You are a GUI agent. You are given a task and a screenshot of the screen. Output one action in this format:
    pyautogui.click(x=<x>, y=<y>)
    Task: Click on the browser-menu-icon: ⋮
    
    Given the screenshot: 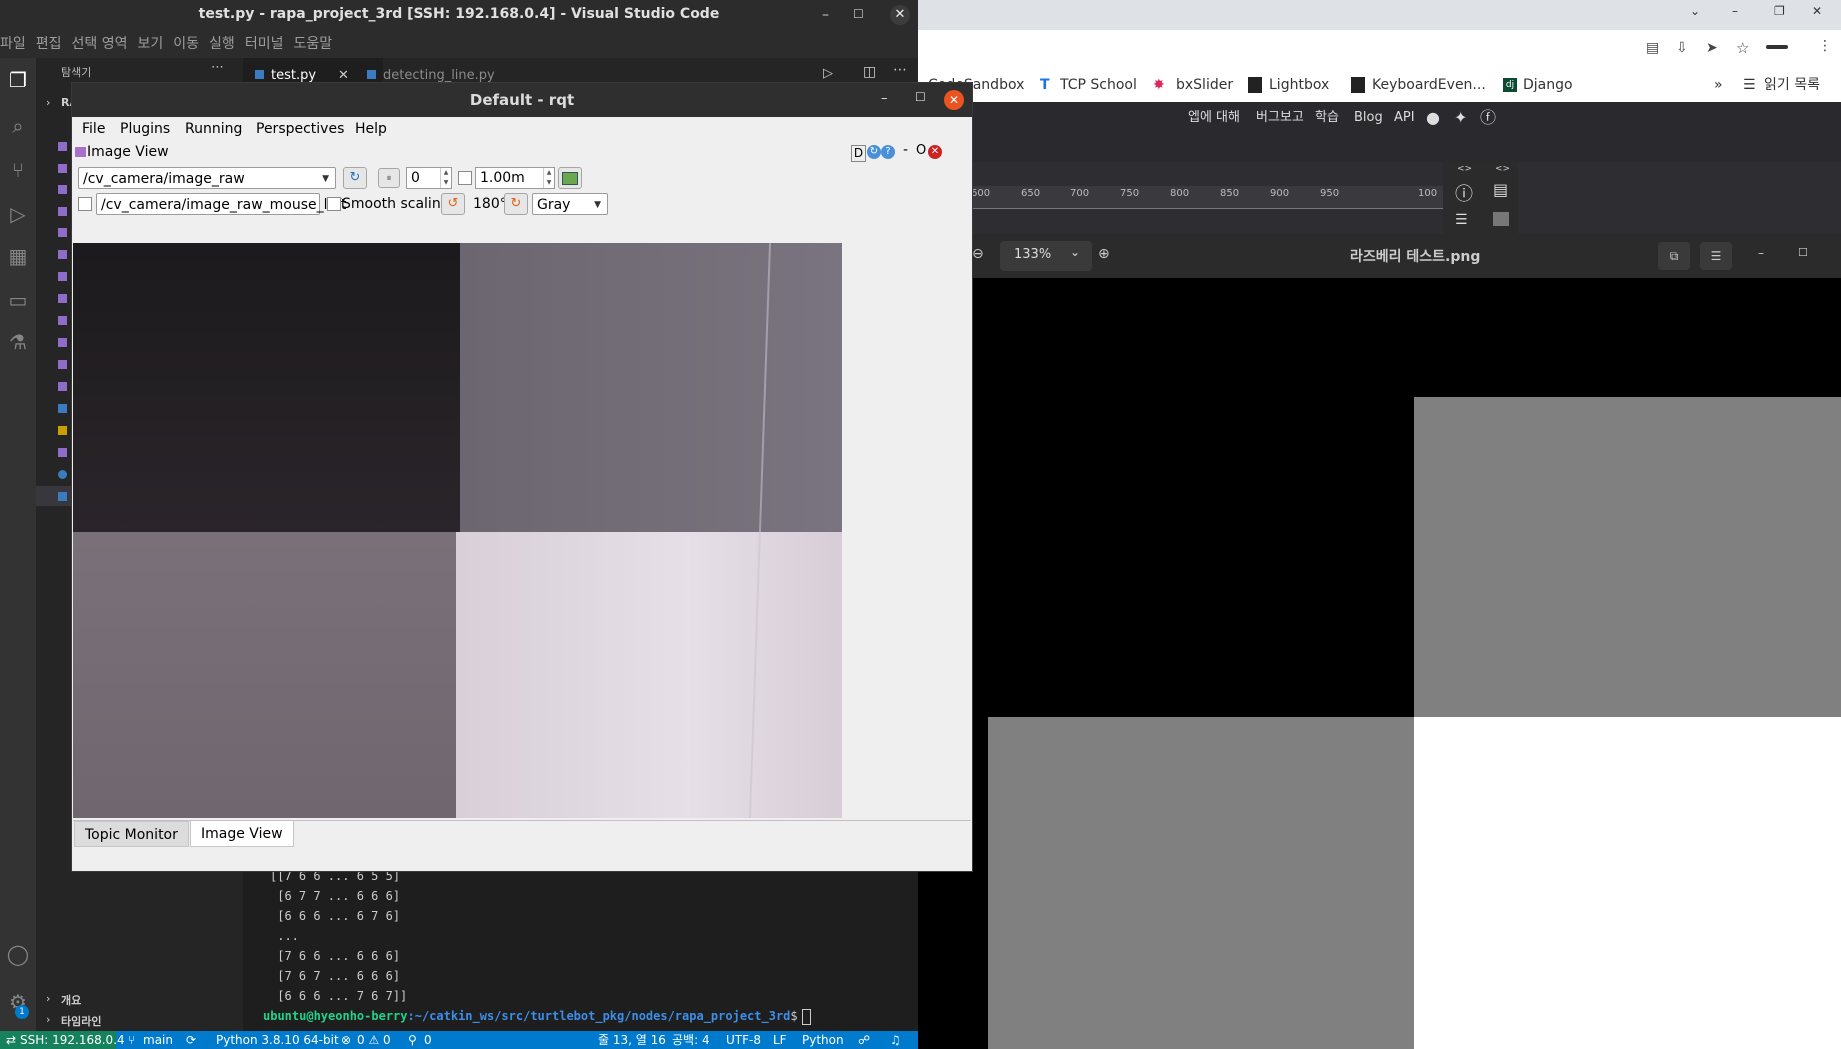 What is the action you would take?
    pyautogui.click(x=1825, y=46)
    